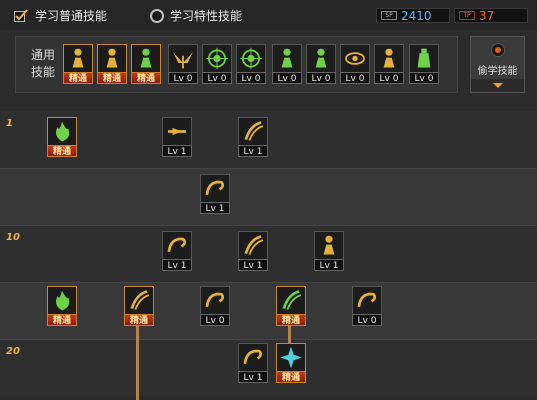  What do you see at coordinates (287, 58) in the screenshot?
I see `figure-icon` at bounding box center [287, 58].